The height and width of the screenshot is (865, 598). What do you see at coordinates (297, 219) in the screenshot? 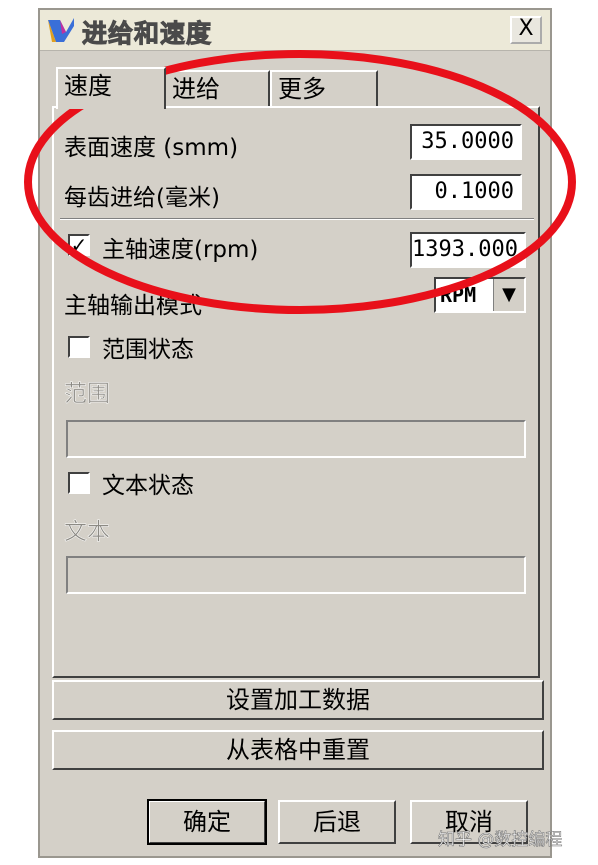
I see `separator` at bounding box center [297, 219].